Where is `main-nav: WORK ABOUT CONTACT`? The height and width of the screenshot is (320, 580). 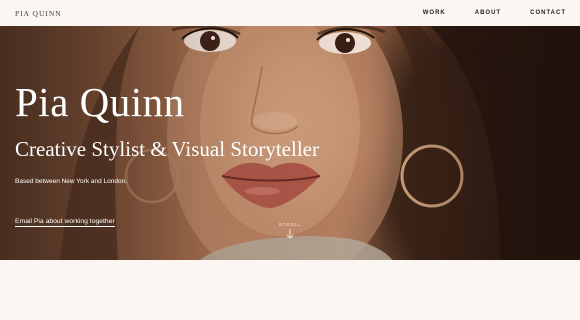 main-nav: WORK ABOUT CONTACT is located at coordinates (494, 13).